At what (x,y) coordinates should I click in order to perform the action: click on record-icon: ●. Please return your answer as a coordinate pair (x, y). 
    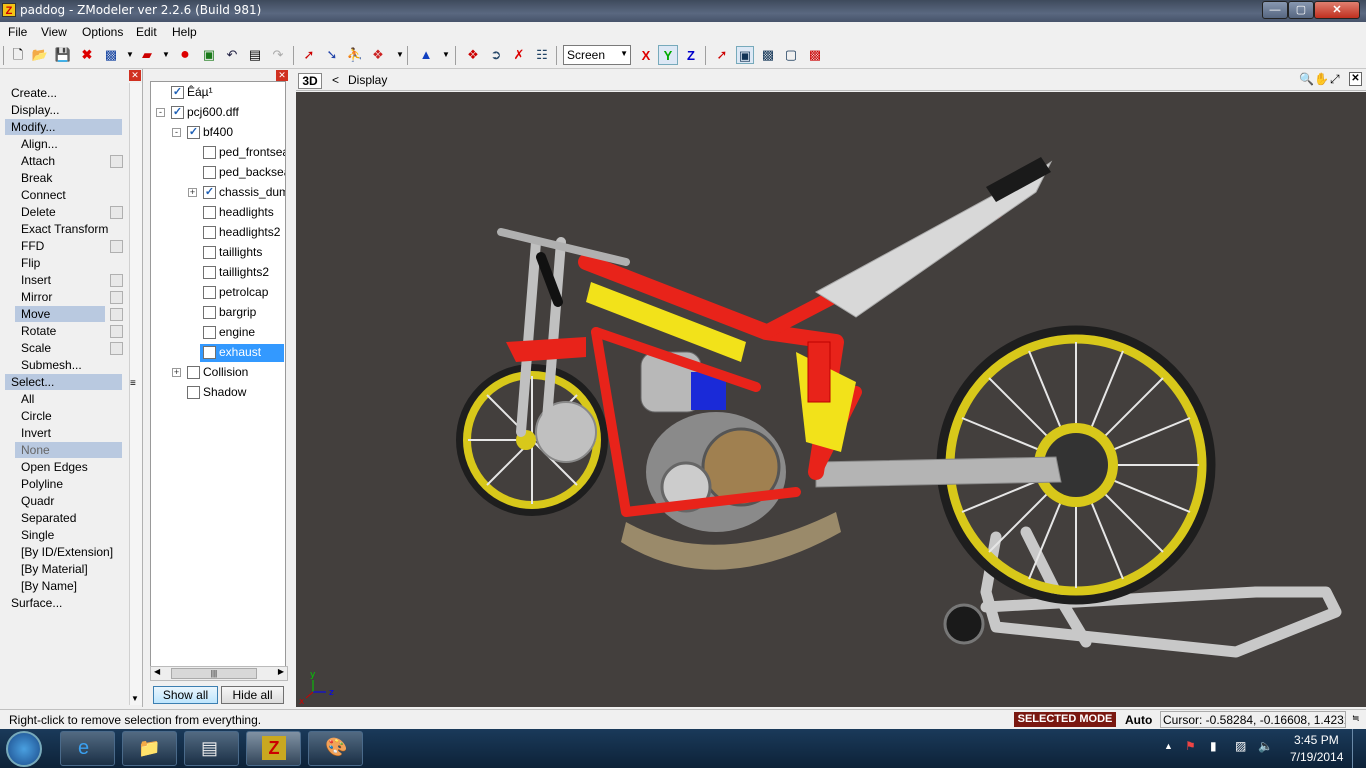
    Looking at the image, I should click on (185, 55).